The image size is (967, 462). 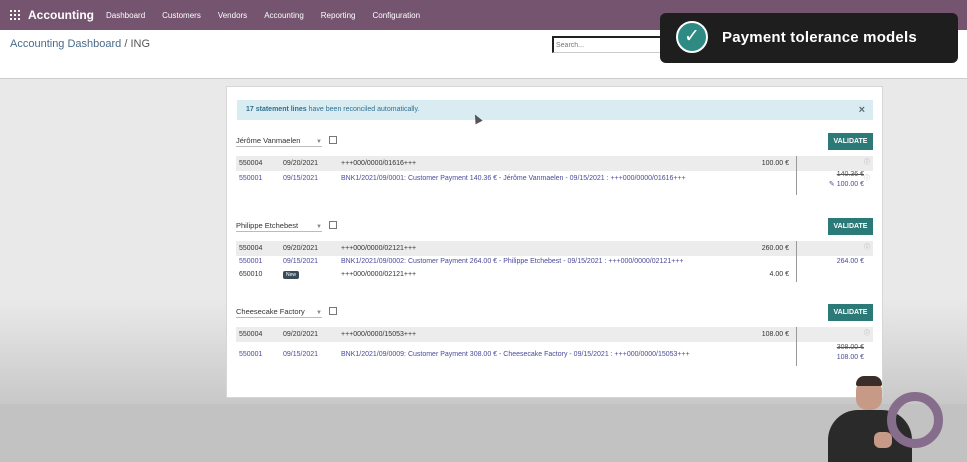 I want to click on partner-name: Jérôme Vanmaelen, so click(x=268, y=140).